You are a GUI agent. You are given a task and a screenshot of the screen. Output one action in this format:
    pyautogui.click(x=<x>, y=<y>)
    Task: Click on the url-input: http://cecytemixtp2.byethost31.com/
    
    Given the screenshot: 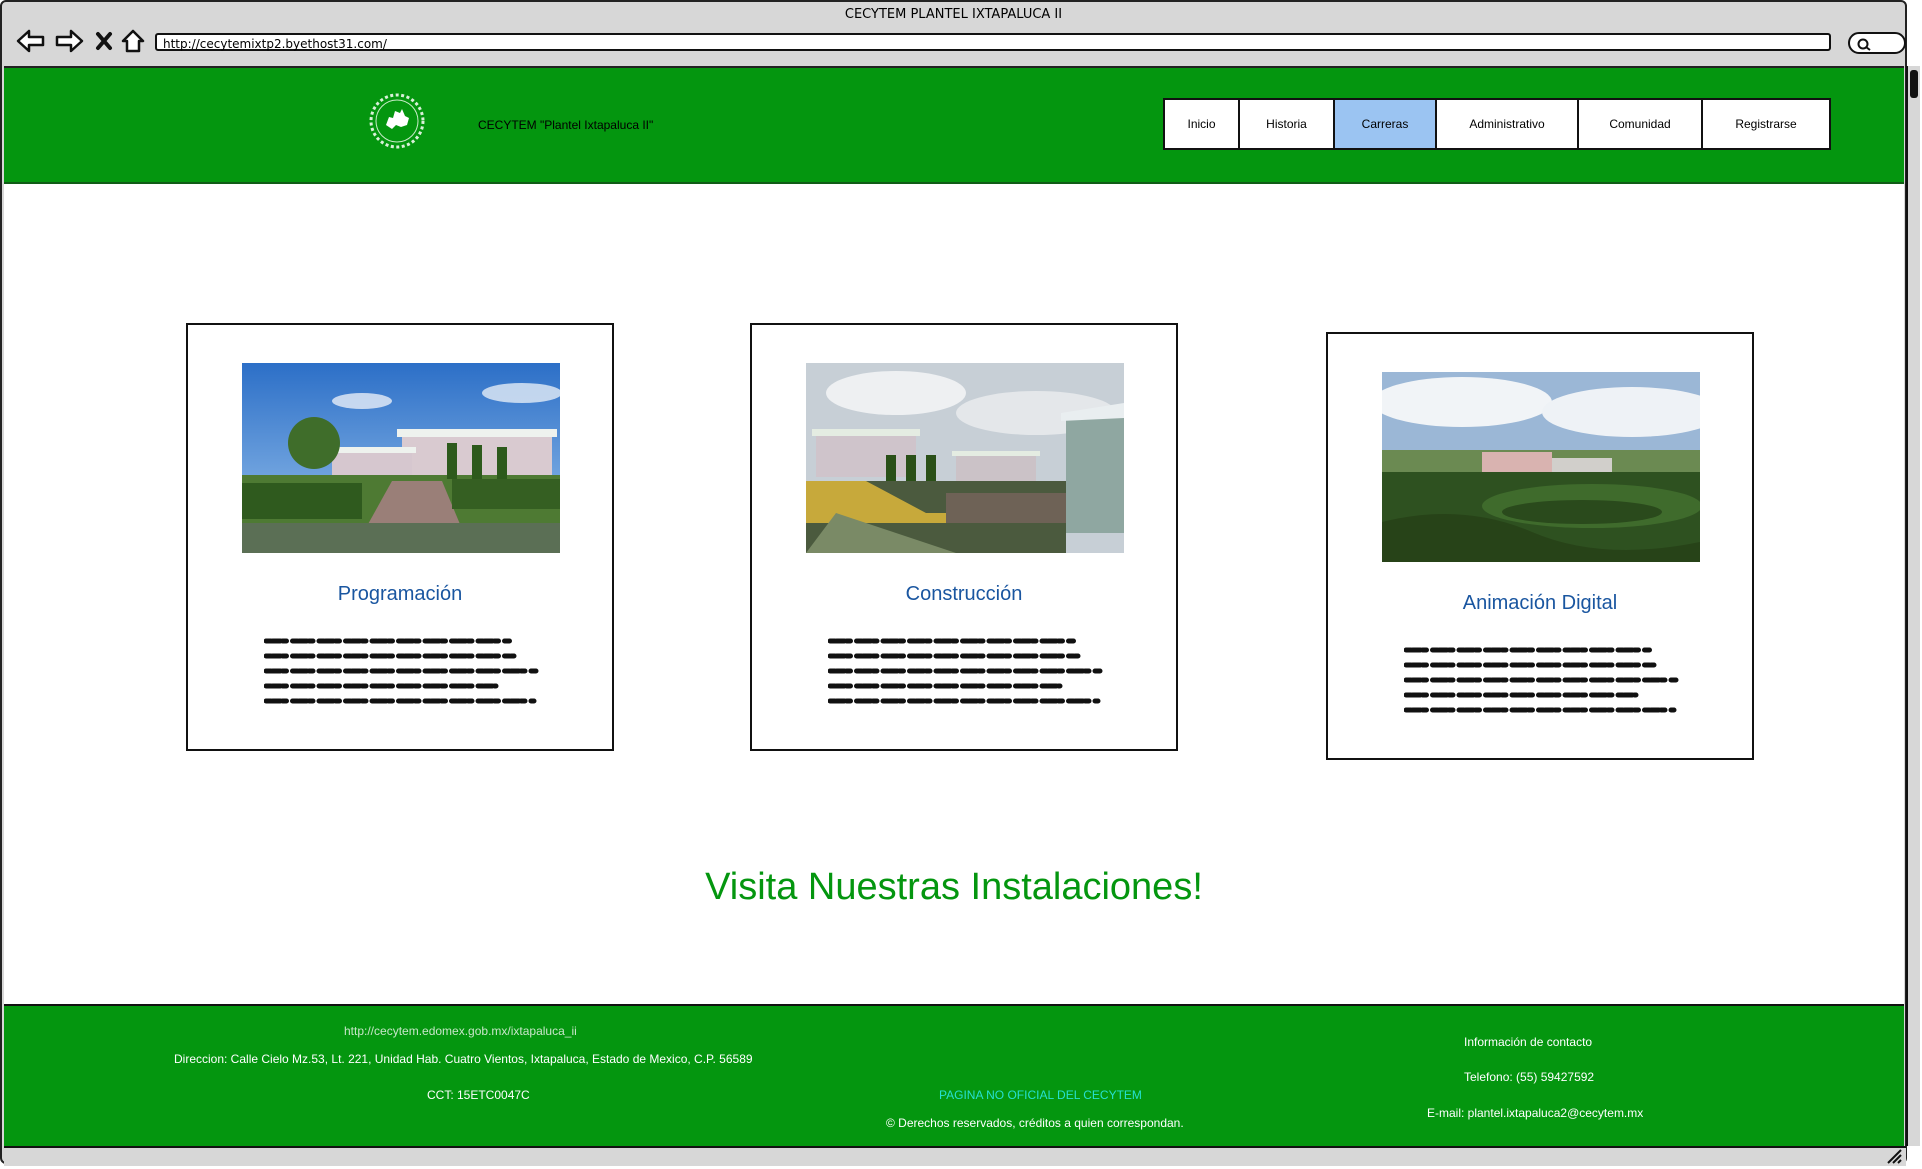 What is the action you would take?
    pyautogui.click(x=993, y=42)
    